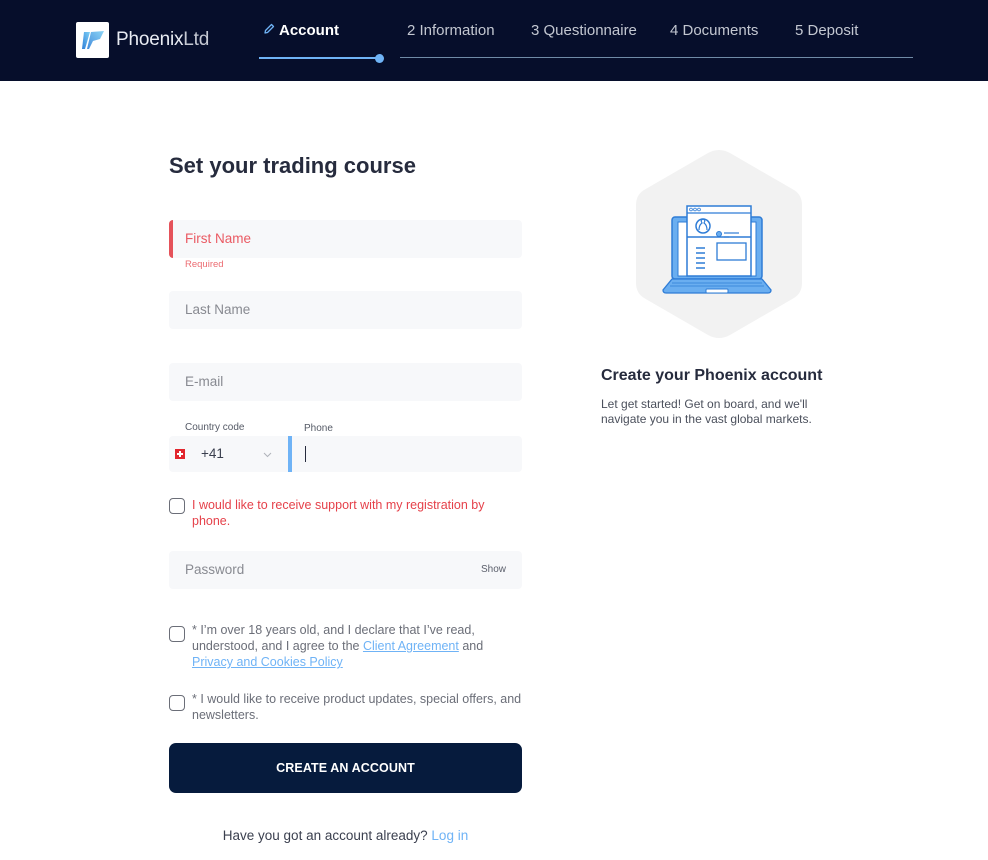  I want to click on progress-marker, so click(379, 58).